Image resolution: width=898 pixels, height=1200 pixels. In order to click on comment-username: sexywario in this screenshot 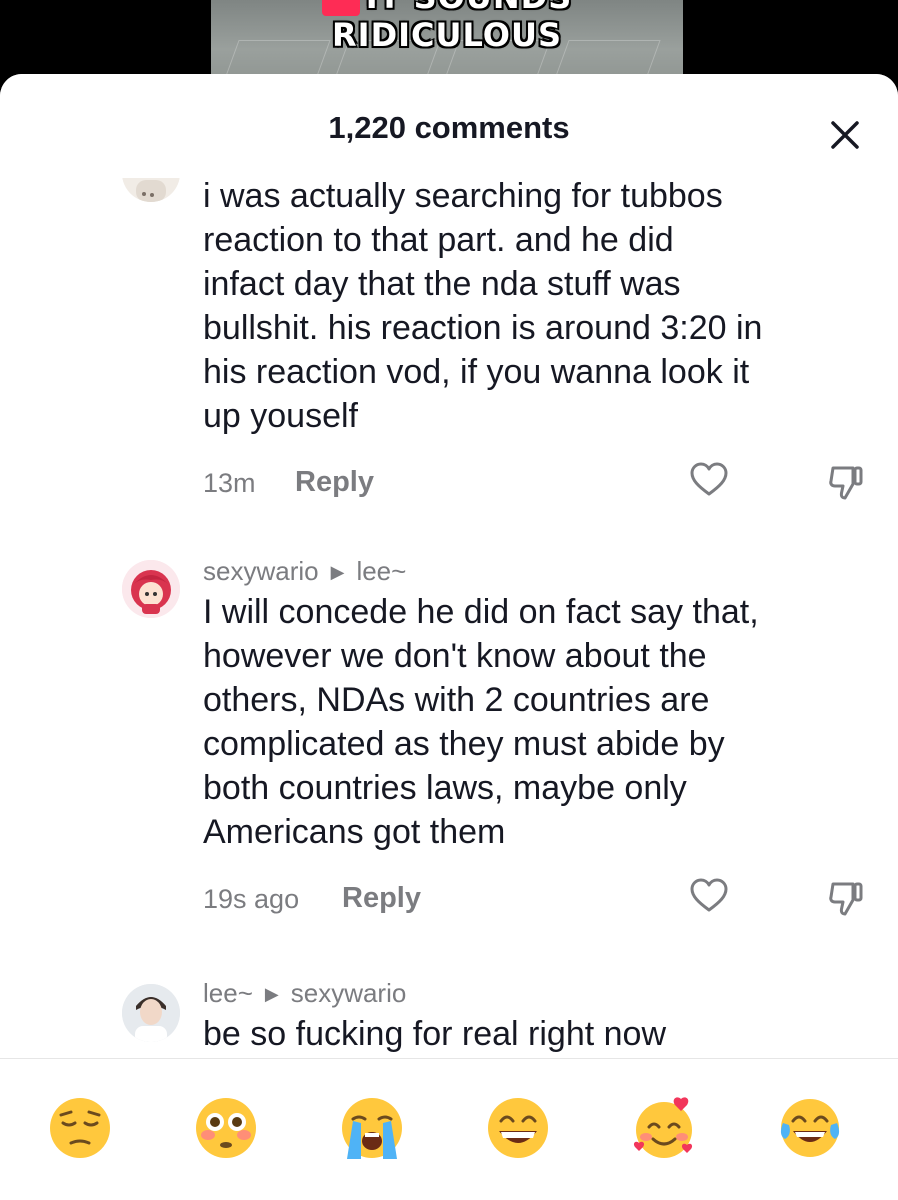, I will do `click(261, 571)`.